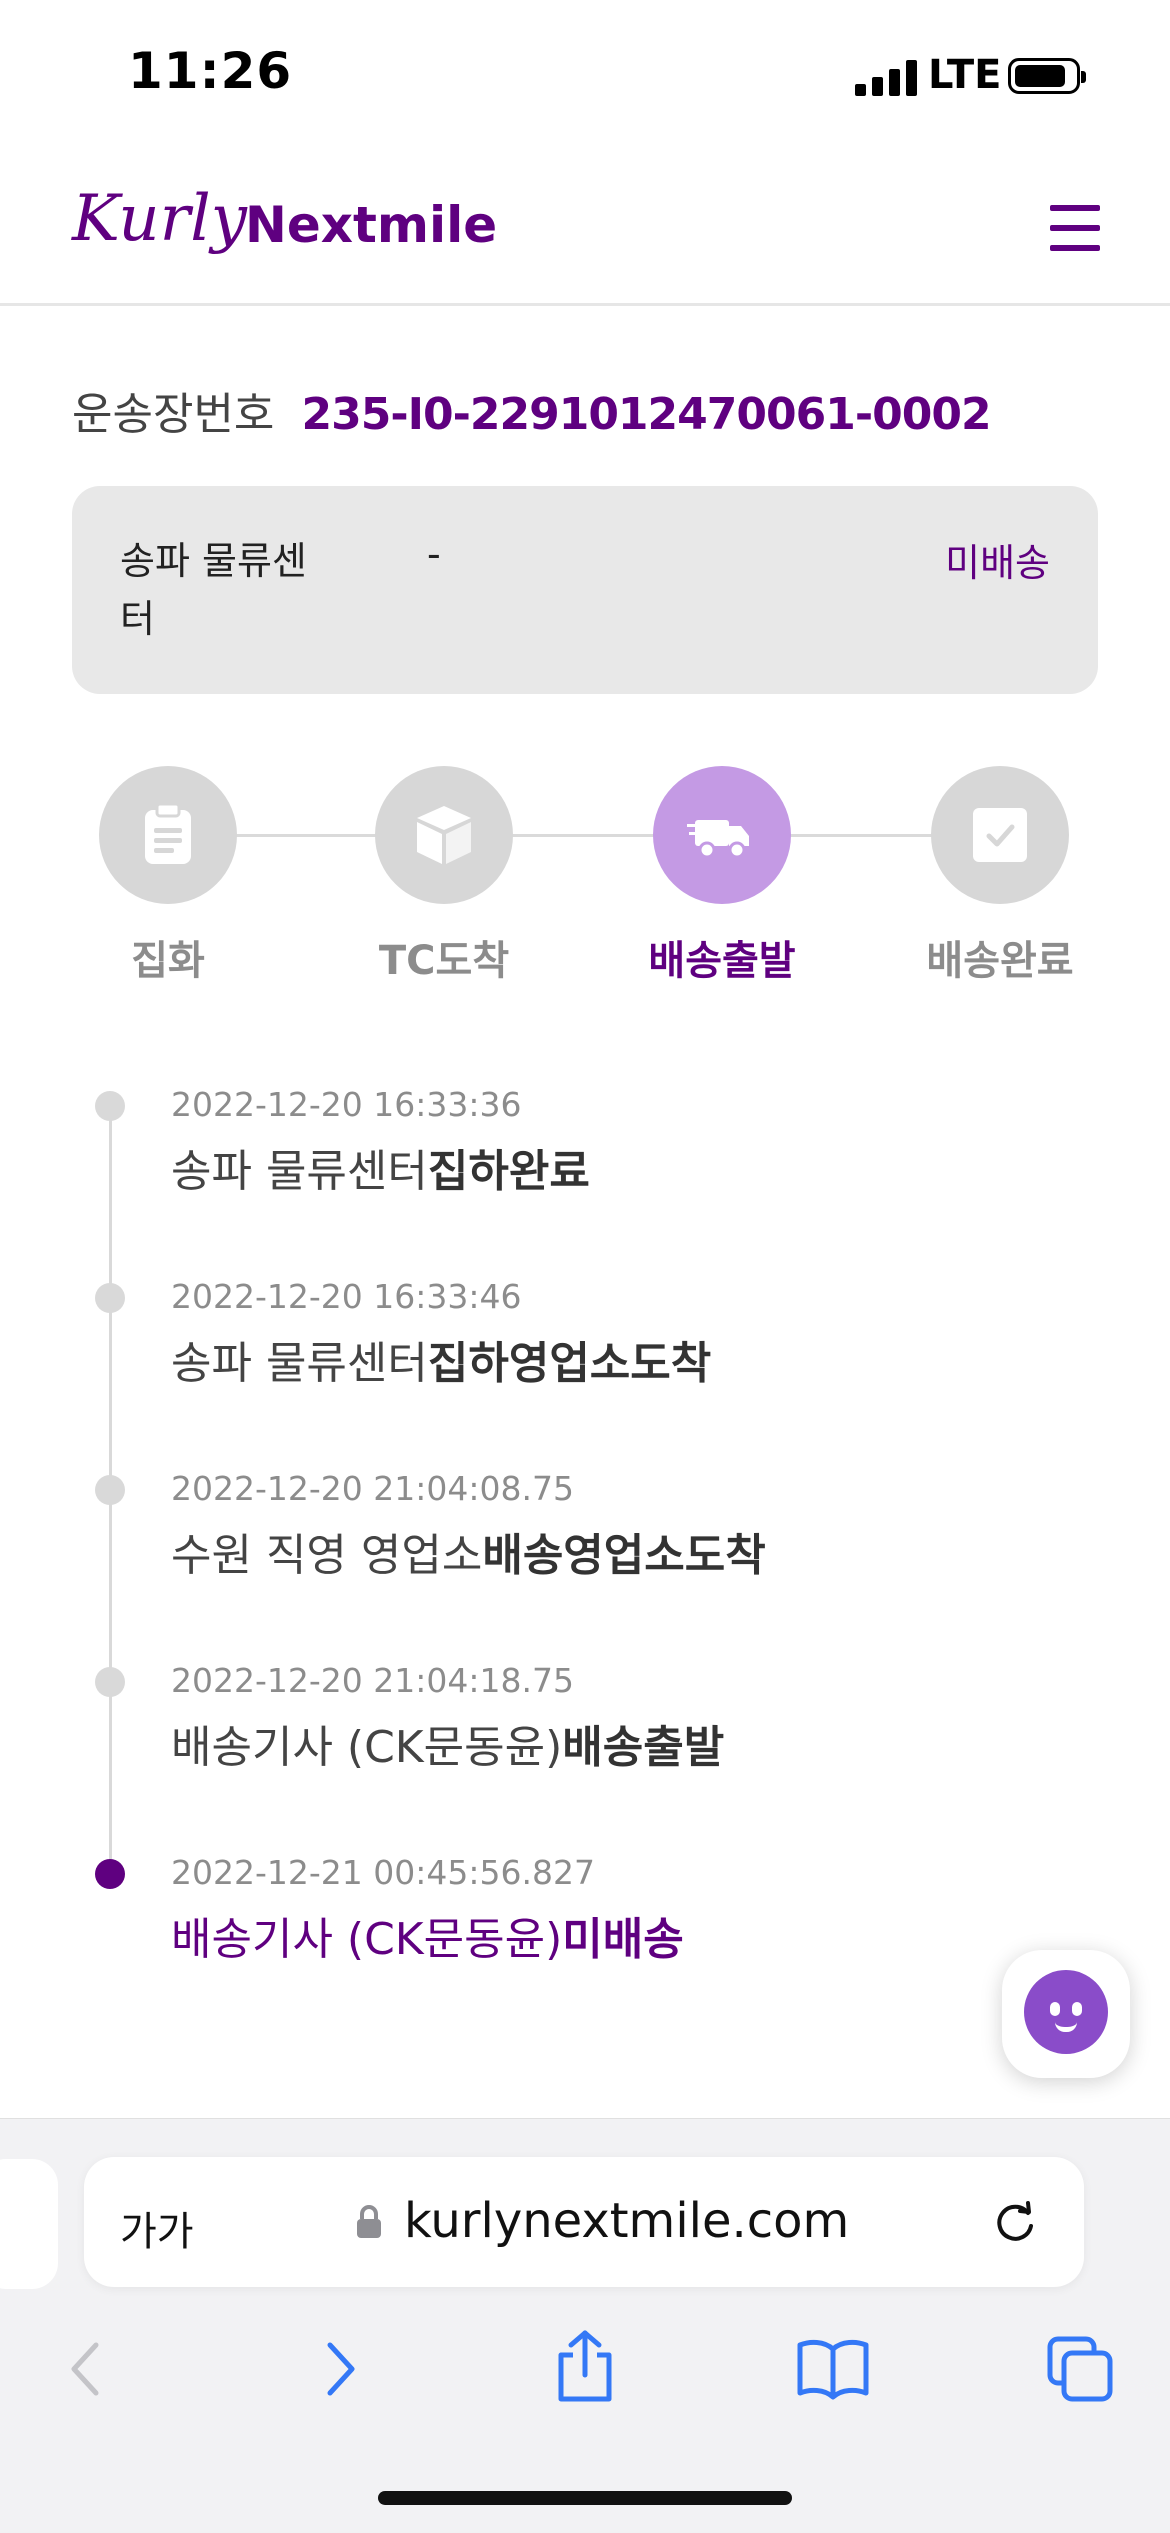  Describe the element at coordinates (1000, 961) in the screenshot. I see `step-label: 배송완료` at that location.